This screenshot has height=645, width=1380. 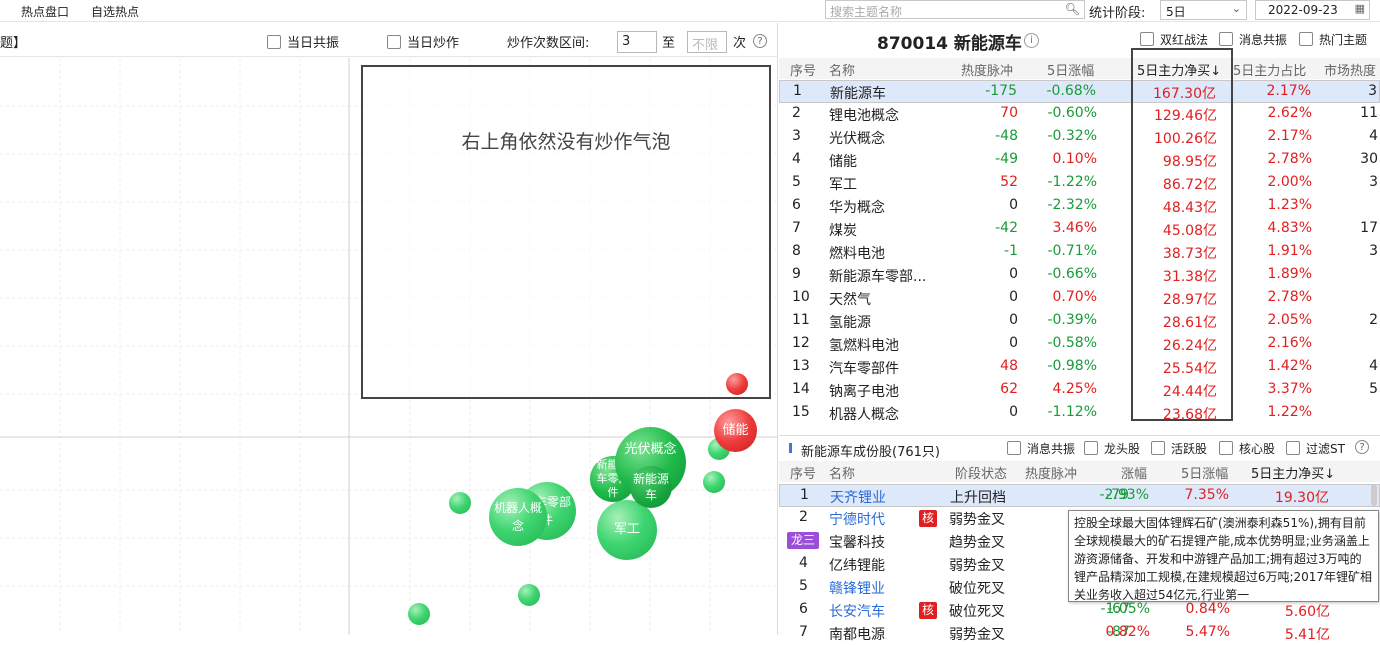 What do you see at coordinates (955, 9) in the screenshot?
I see `theme-search-input: 搜索主题名称 🔍︎` at bounding box center [955, 9].